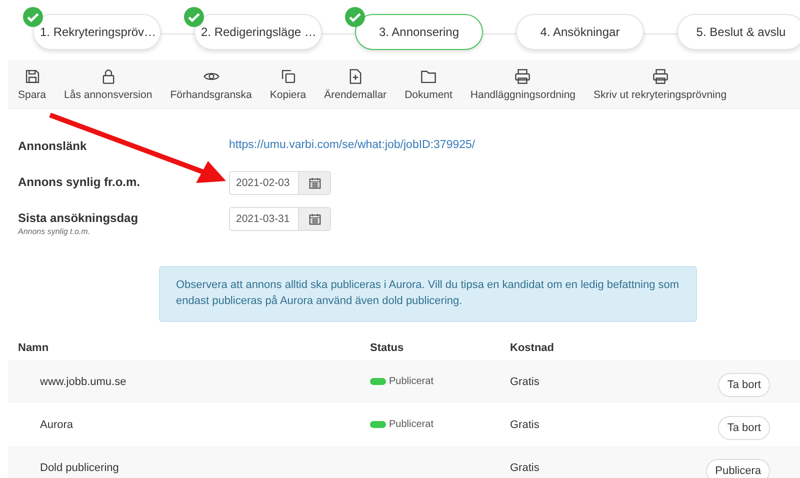 The width and height of the screenshot is (800, 478). I want to click on field-label: Annons synlig fr.o.m., so click(80, 182).